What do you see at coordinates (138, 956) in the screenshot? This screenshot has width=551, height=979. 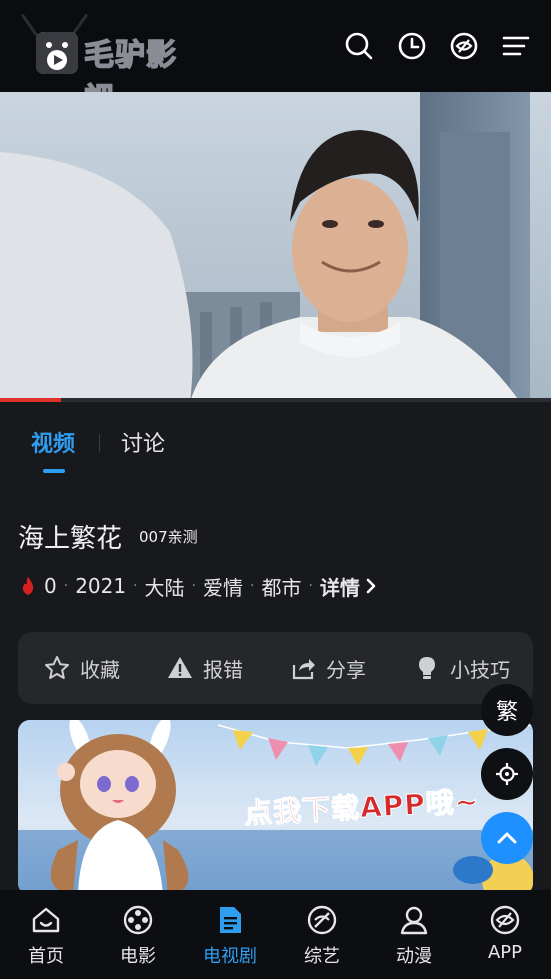 I see `nav-label: 电影` at bounding box center [138, 956].